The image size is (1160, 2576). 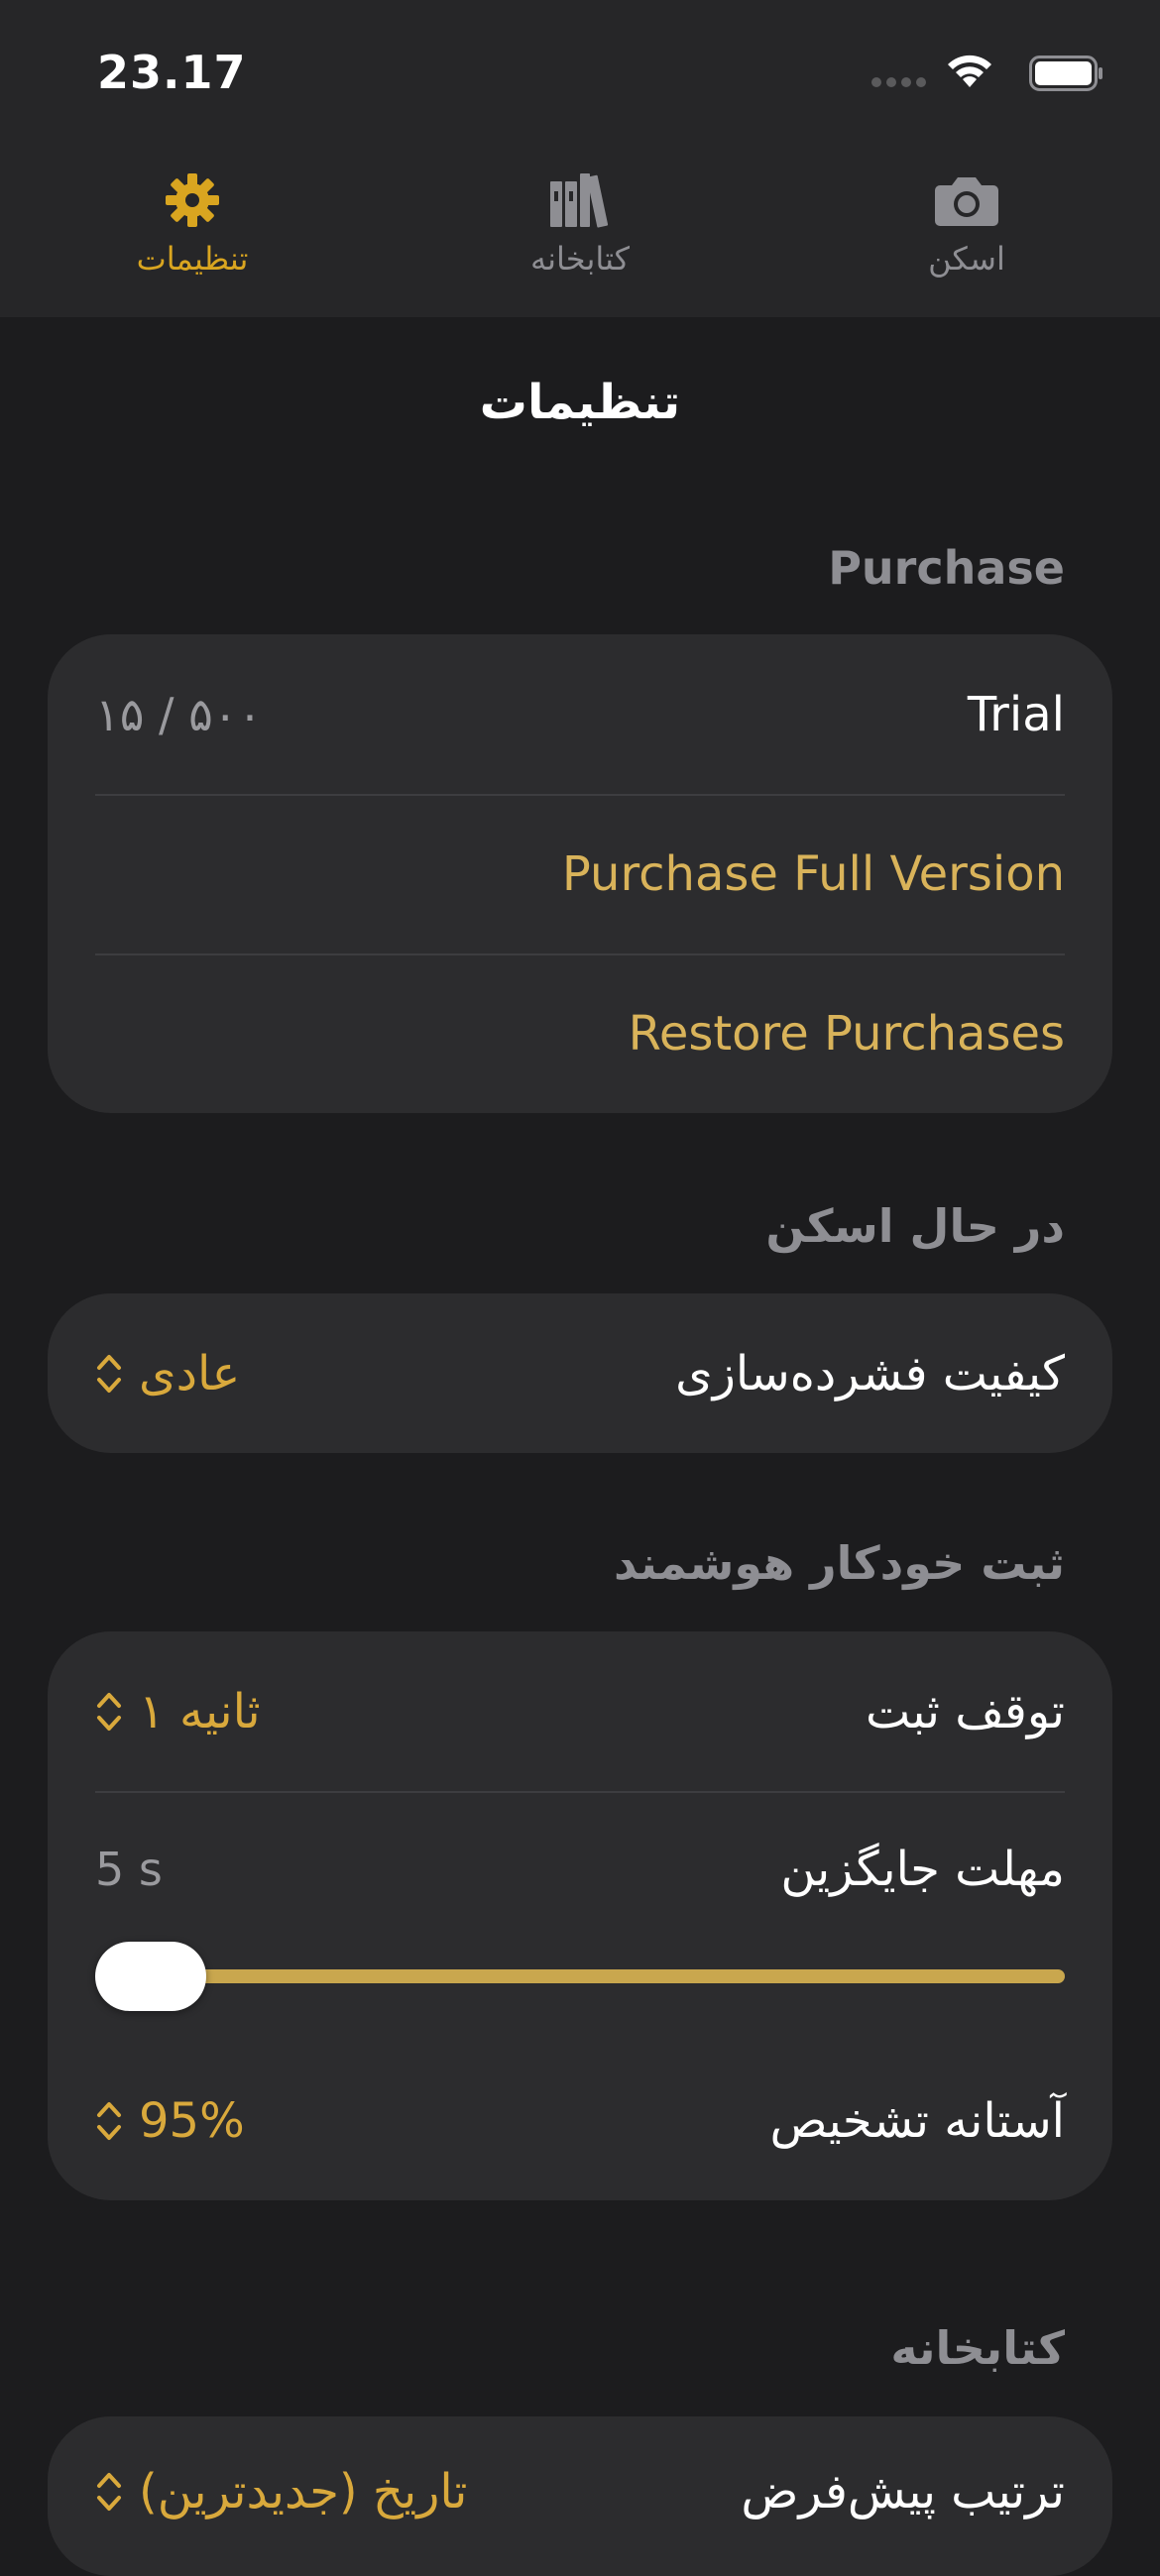 I want to click on tab-scan-label: اسکن, so click(x=966, y=259).